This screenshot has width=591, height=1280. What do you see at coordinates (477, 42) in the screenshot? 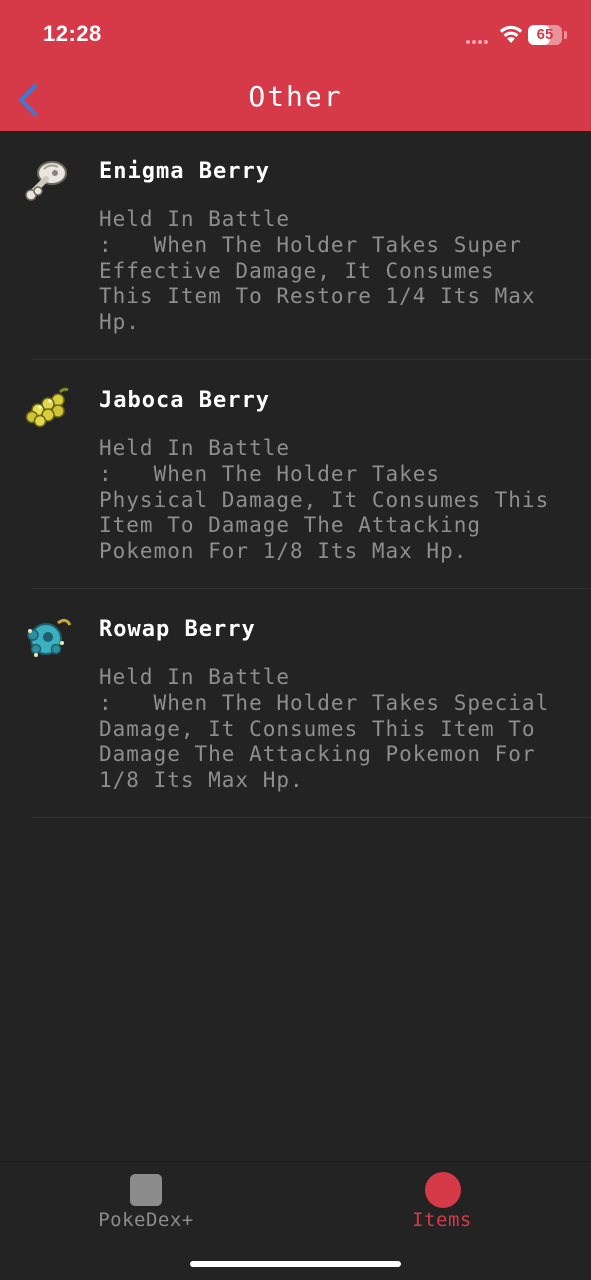
I see `signal-icon` at bounding box center [477, 42].